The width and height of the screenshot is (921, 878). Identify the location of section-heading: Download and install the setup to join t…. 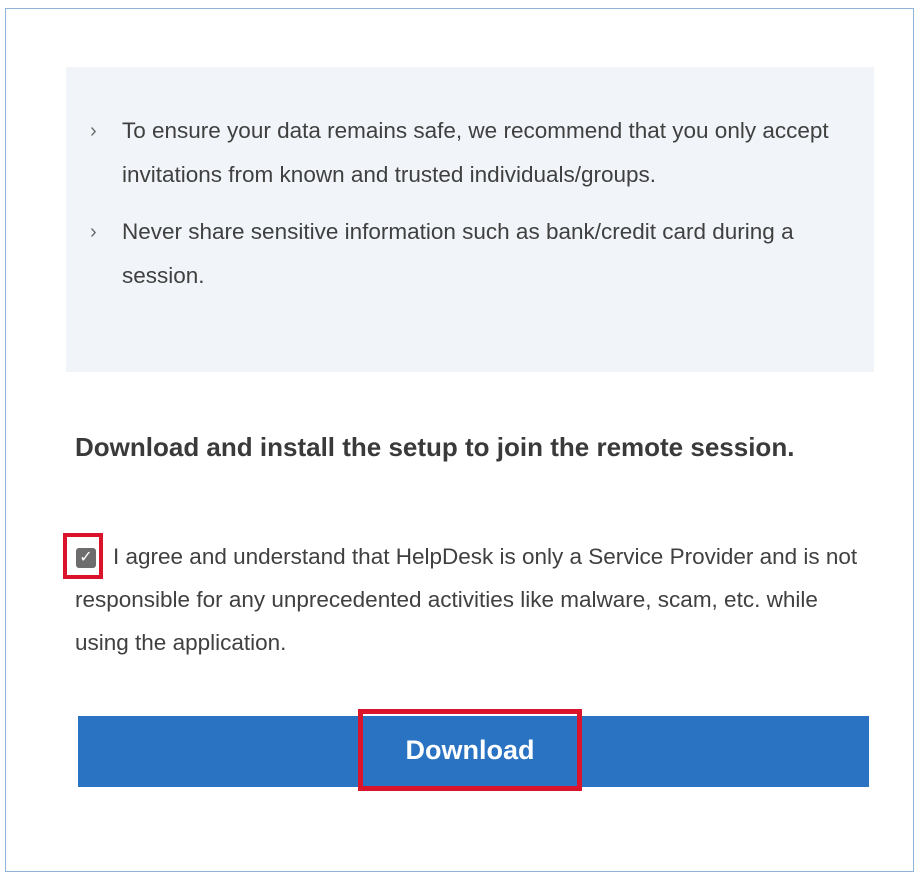
(435, 447).